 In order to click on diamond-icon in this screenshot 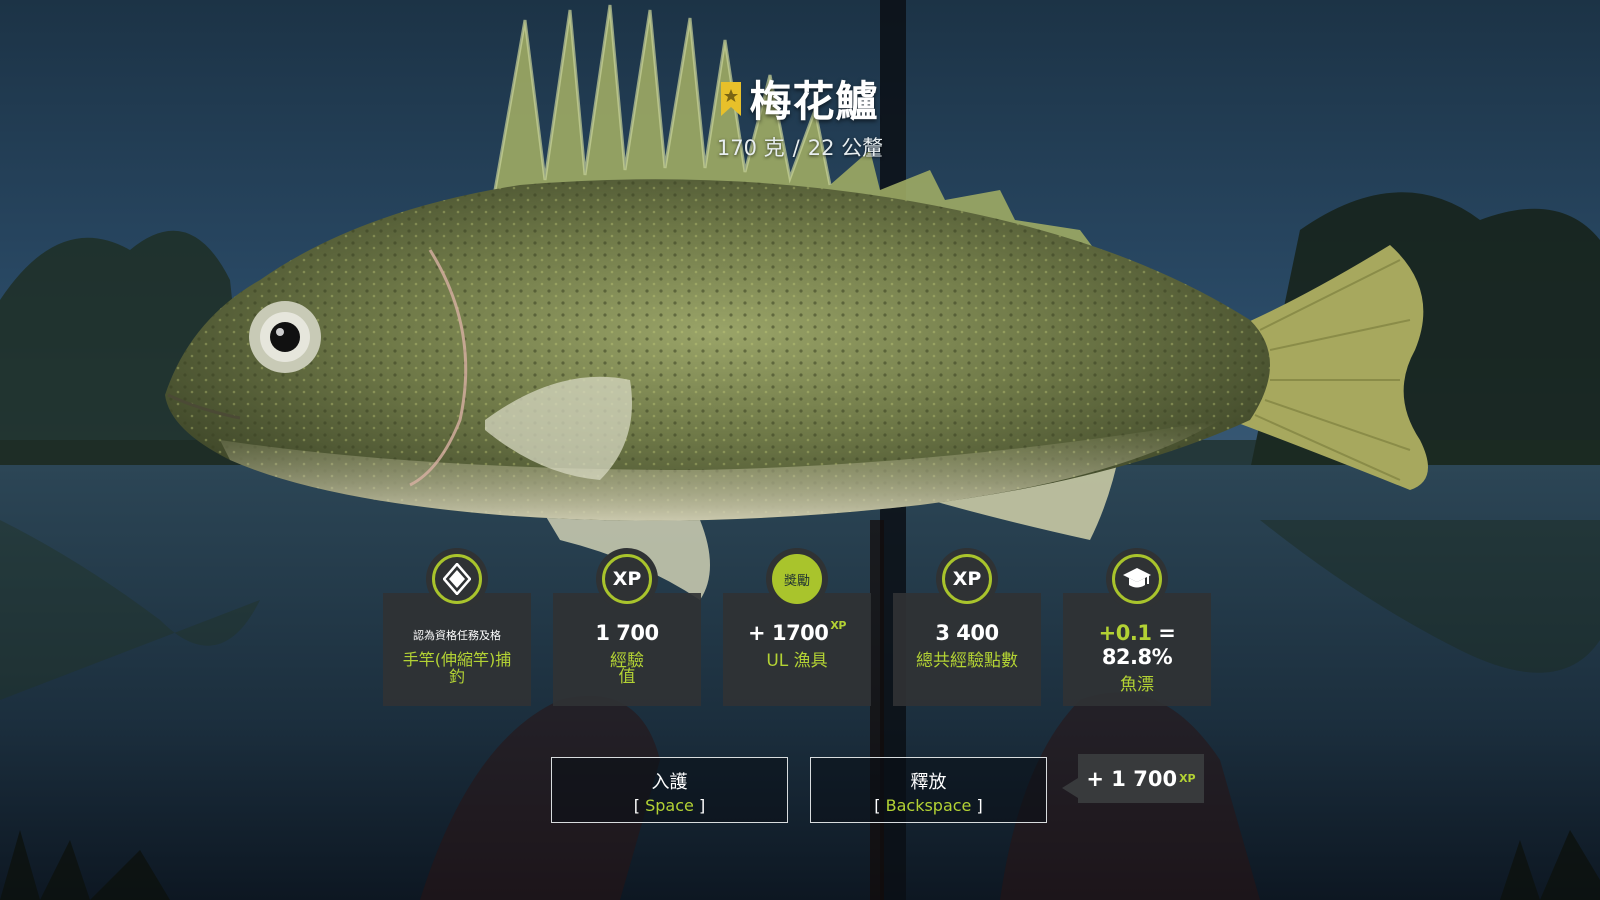, I will do `click(457, 579)`.